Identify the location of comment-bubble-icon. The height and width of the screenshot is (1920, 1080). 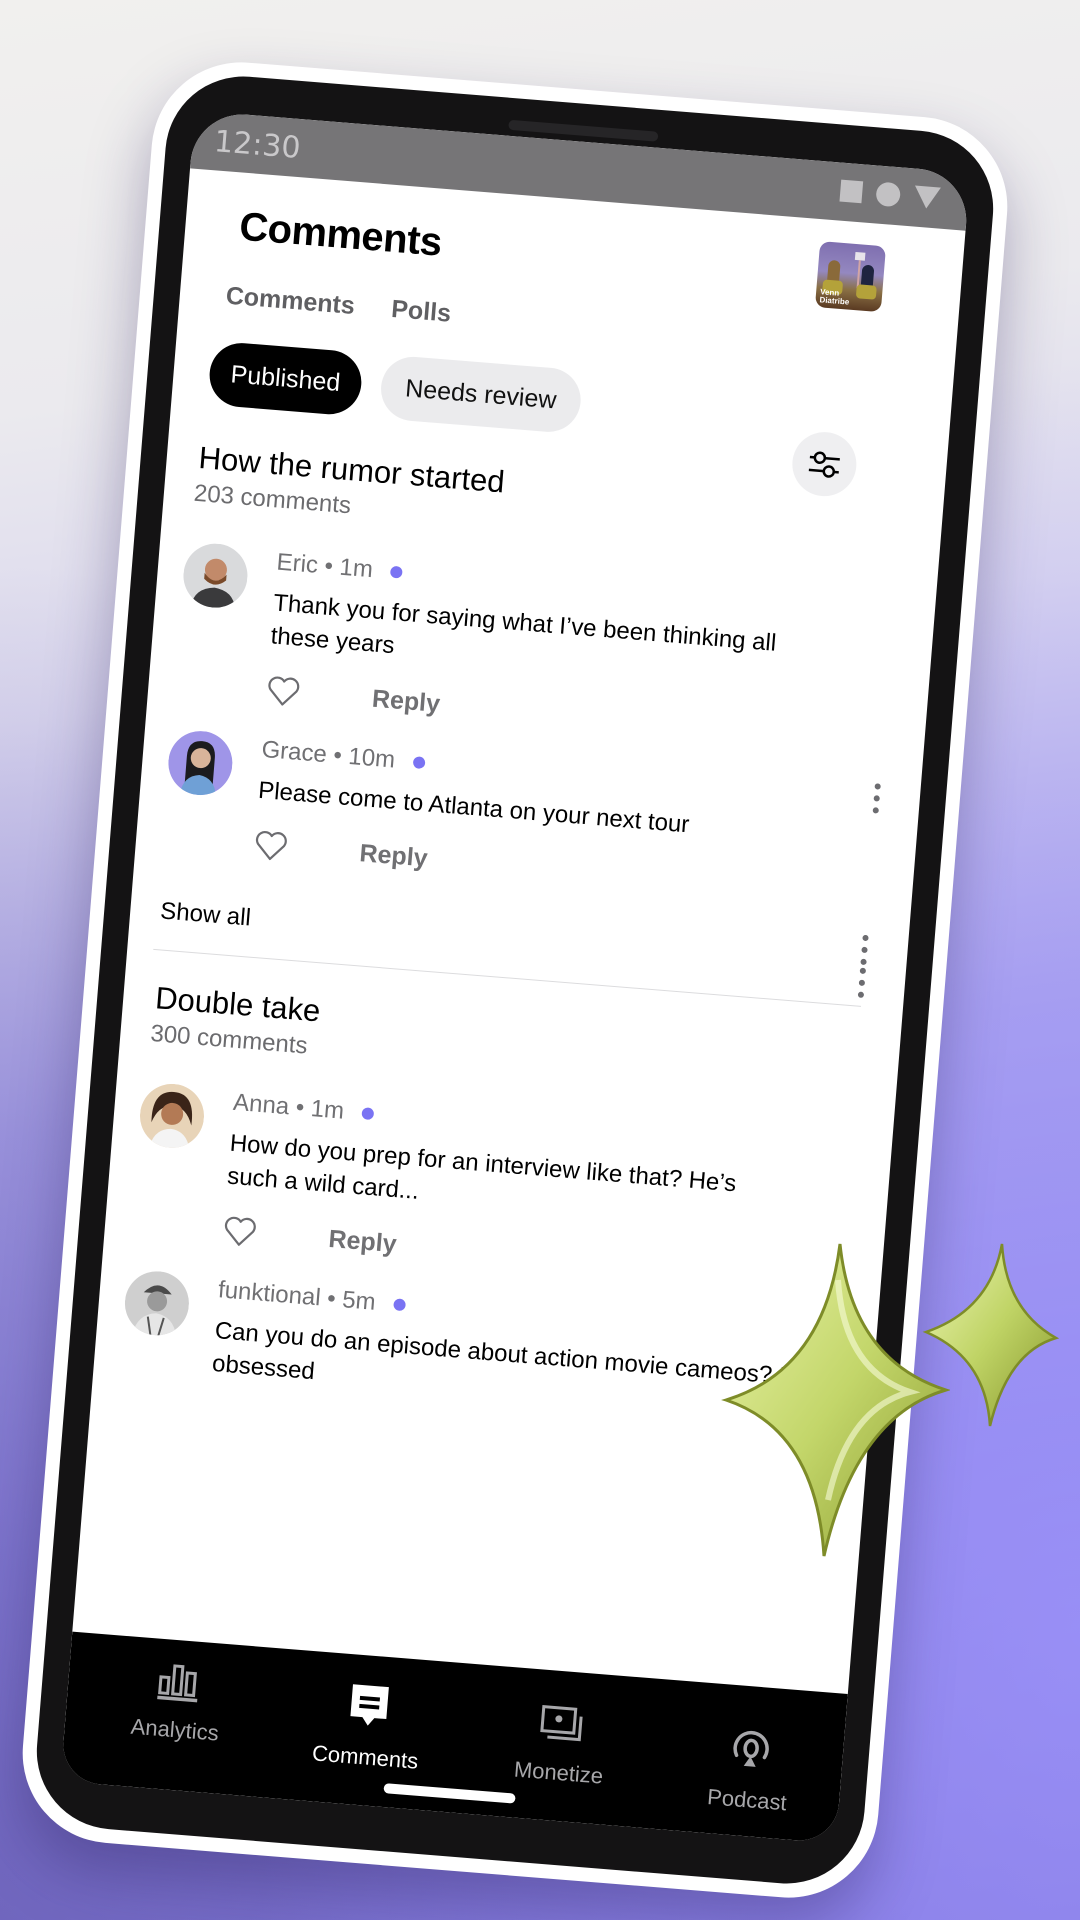
(369, 1705).